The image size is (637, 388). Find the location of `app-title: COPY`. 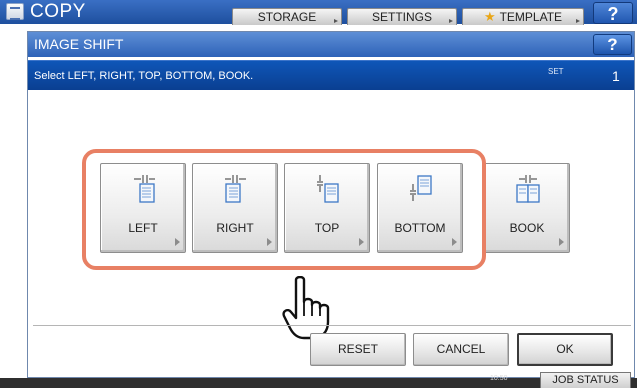

app-title: COPY is located at coordinates (58, 11).